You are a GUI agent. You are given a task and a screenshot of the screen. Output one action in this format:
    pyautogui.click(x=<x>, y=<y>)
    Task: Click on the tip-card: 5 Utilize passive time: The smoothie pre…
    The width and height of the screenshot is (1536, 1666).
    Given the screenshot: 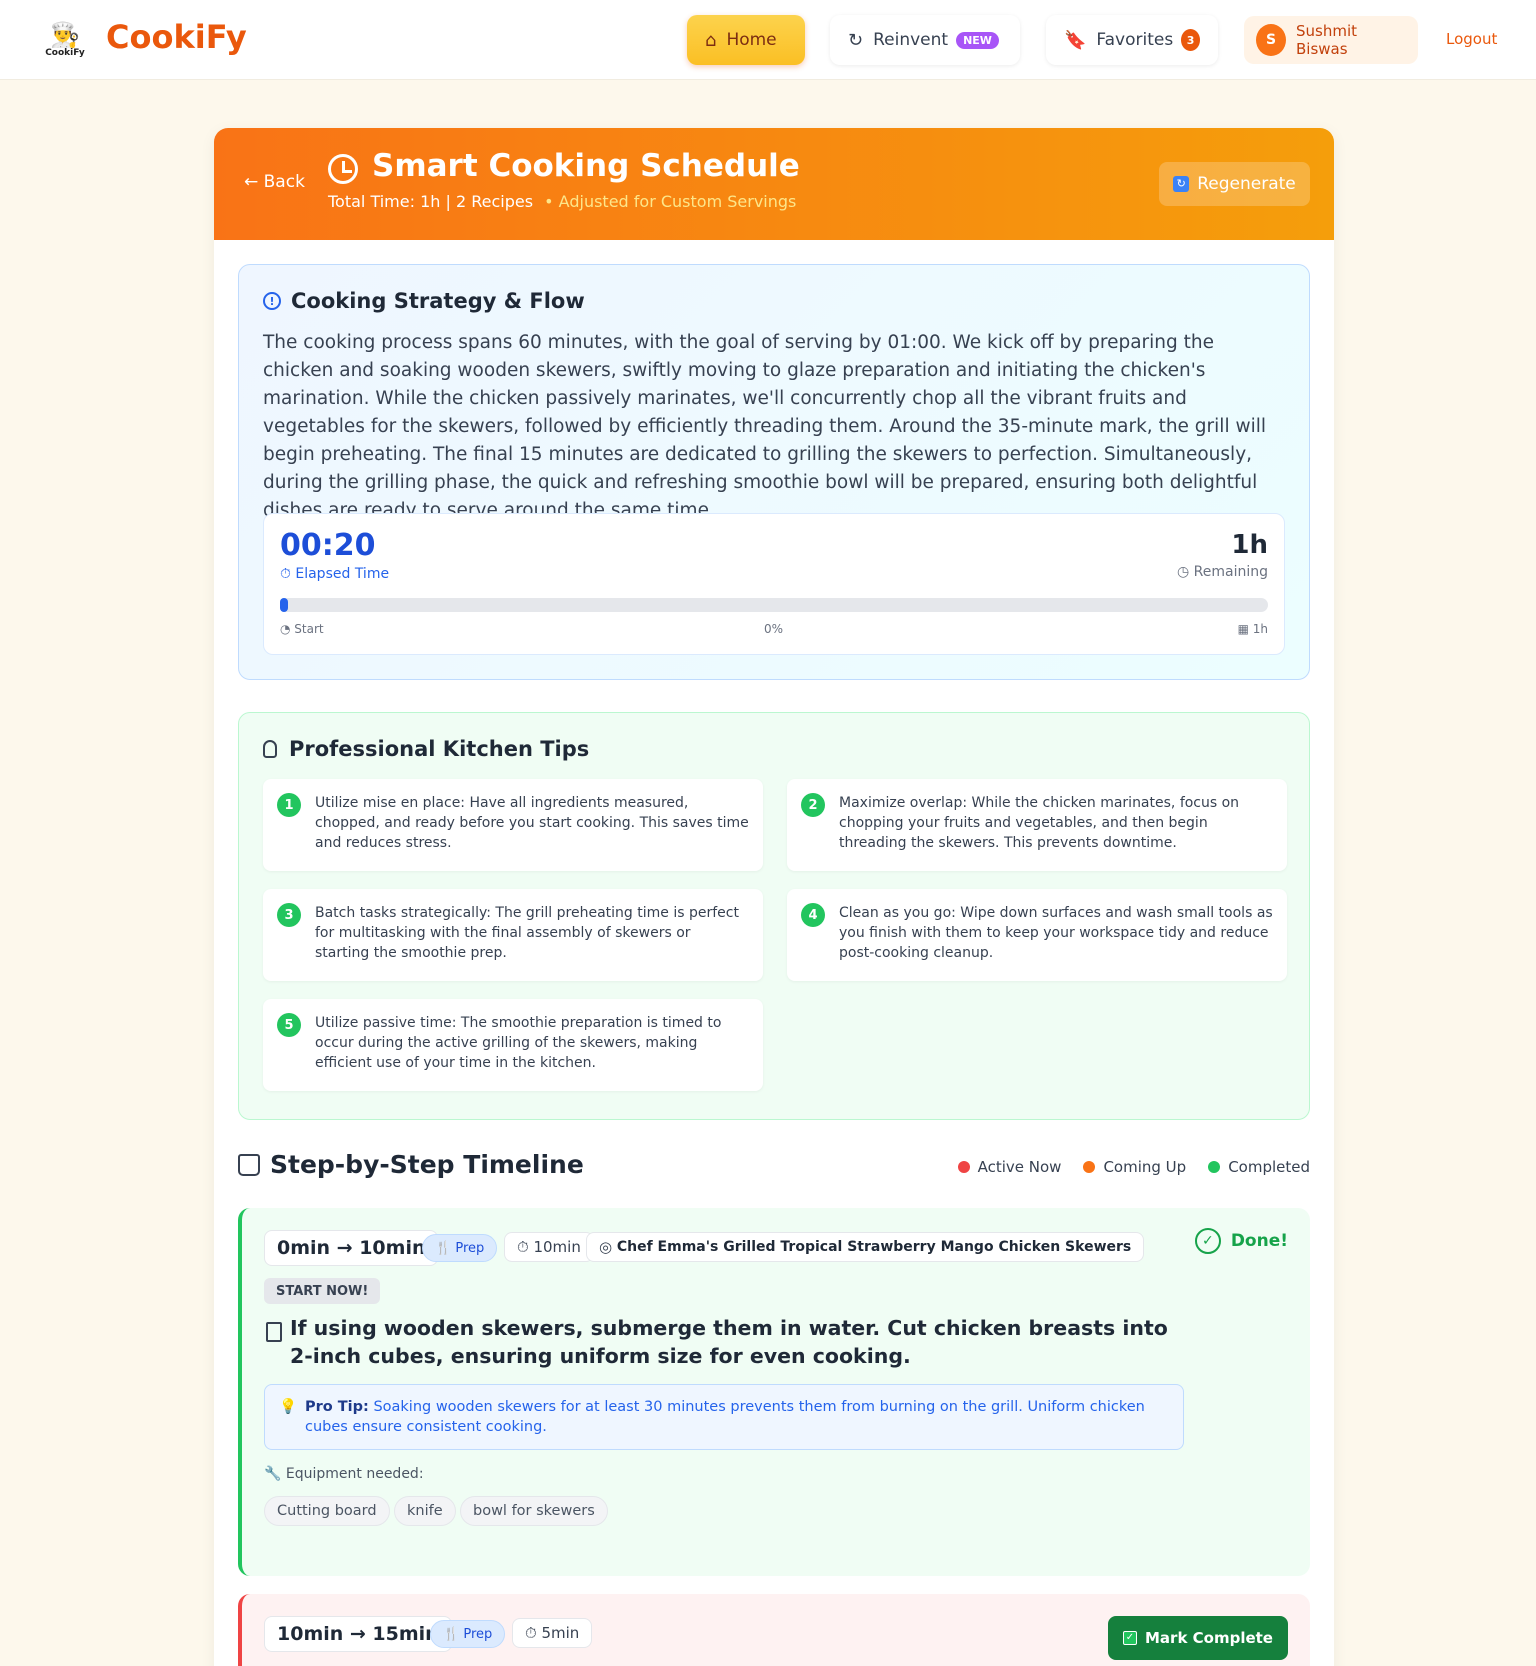 What is the action you would take?
    pyautogui.click(x=513, y=1045)
    